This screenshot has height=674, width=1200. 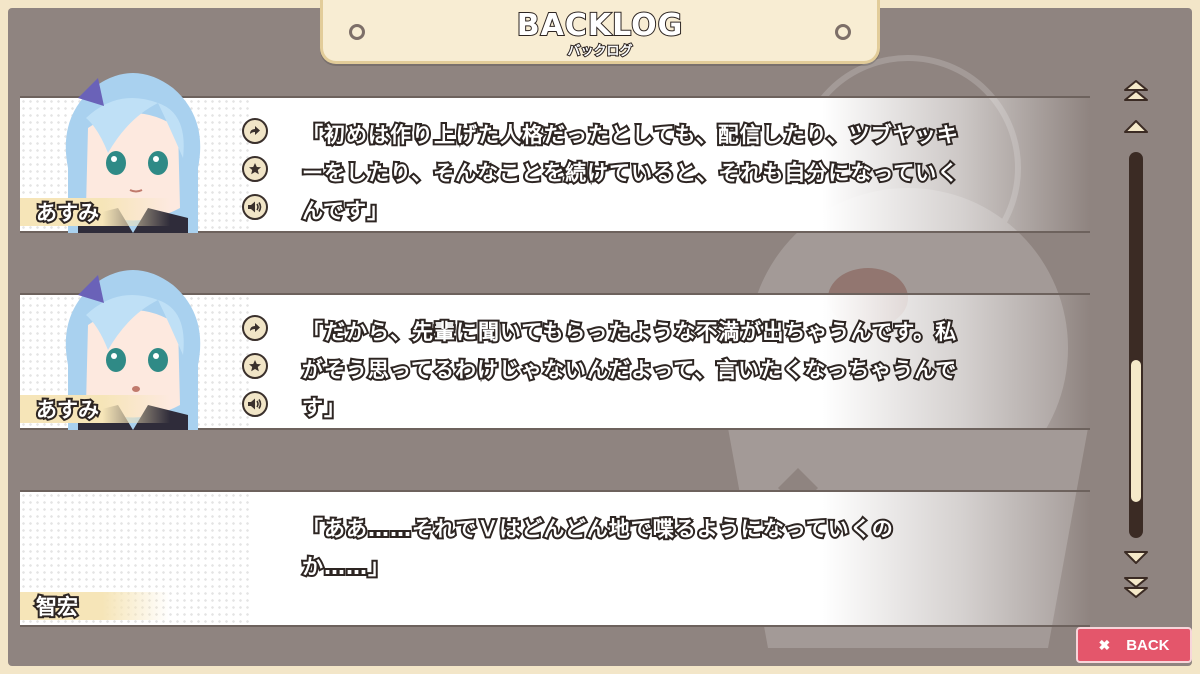 What do you see at coordinates (599, 51) in the screenshot?
I see `page-subtitle: バックログ` at bounding box center [599, 51].